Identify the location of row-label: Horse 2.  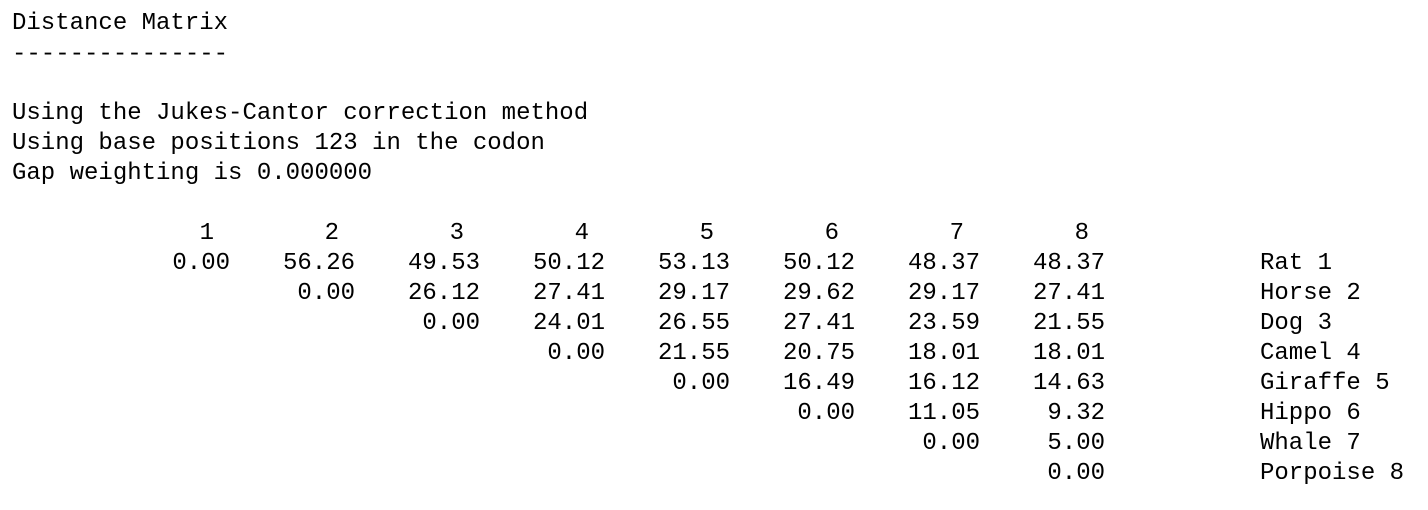
(1310, 293).